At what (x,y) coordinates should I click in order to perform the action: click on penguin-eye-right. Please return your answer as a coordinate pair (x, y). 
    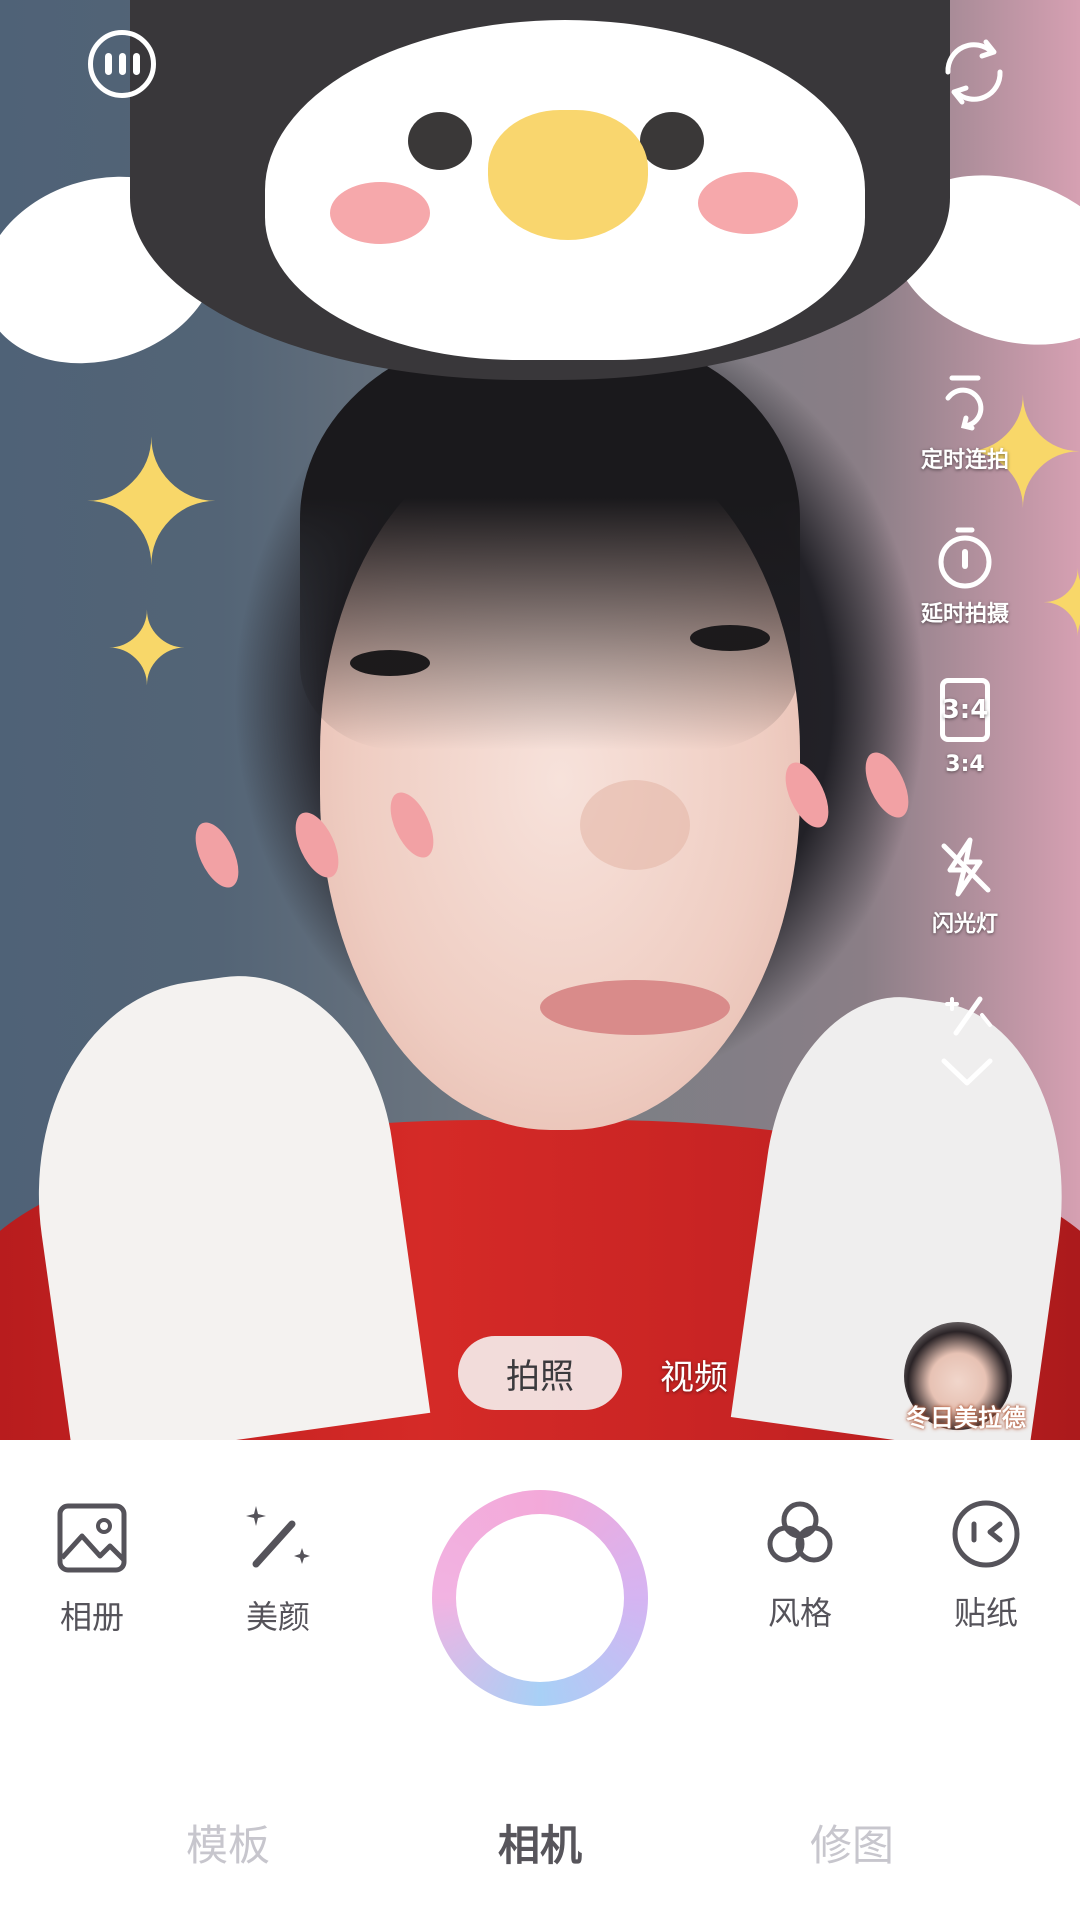
    Looking at the image, I should click on (672, 141).